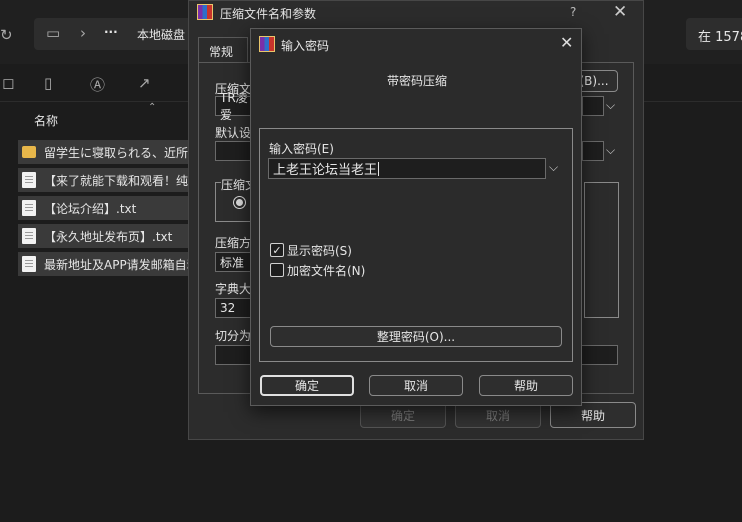  I want to click on format-radio, so click(239, 202).